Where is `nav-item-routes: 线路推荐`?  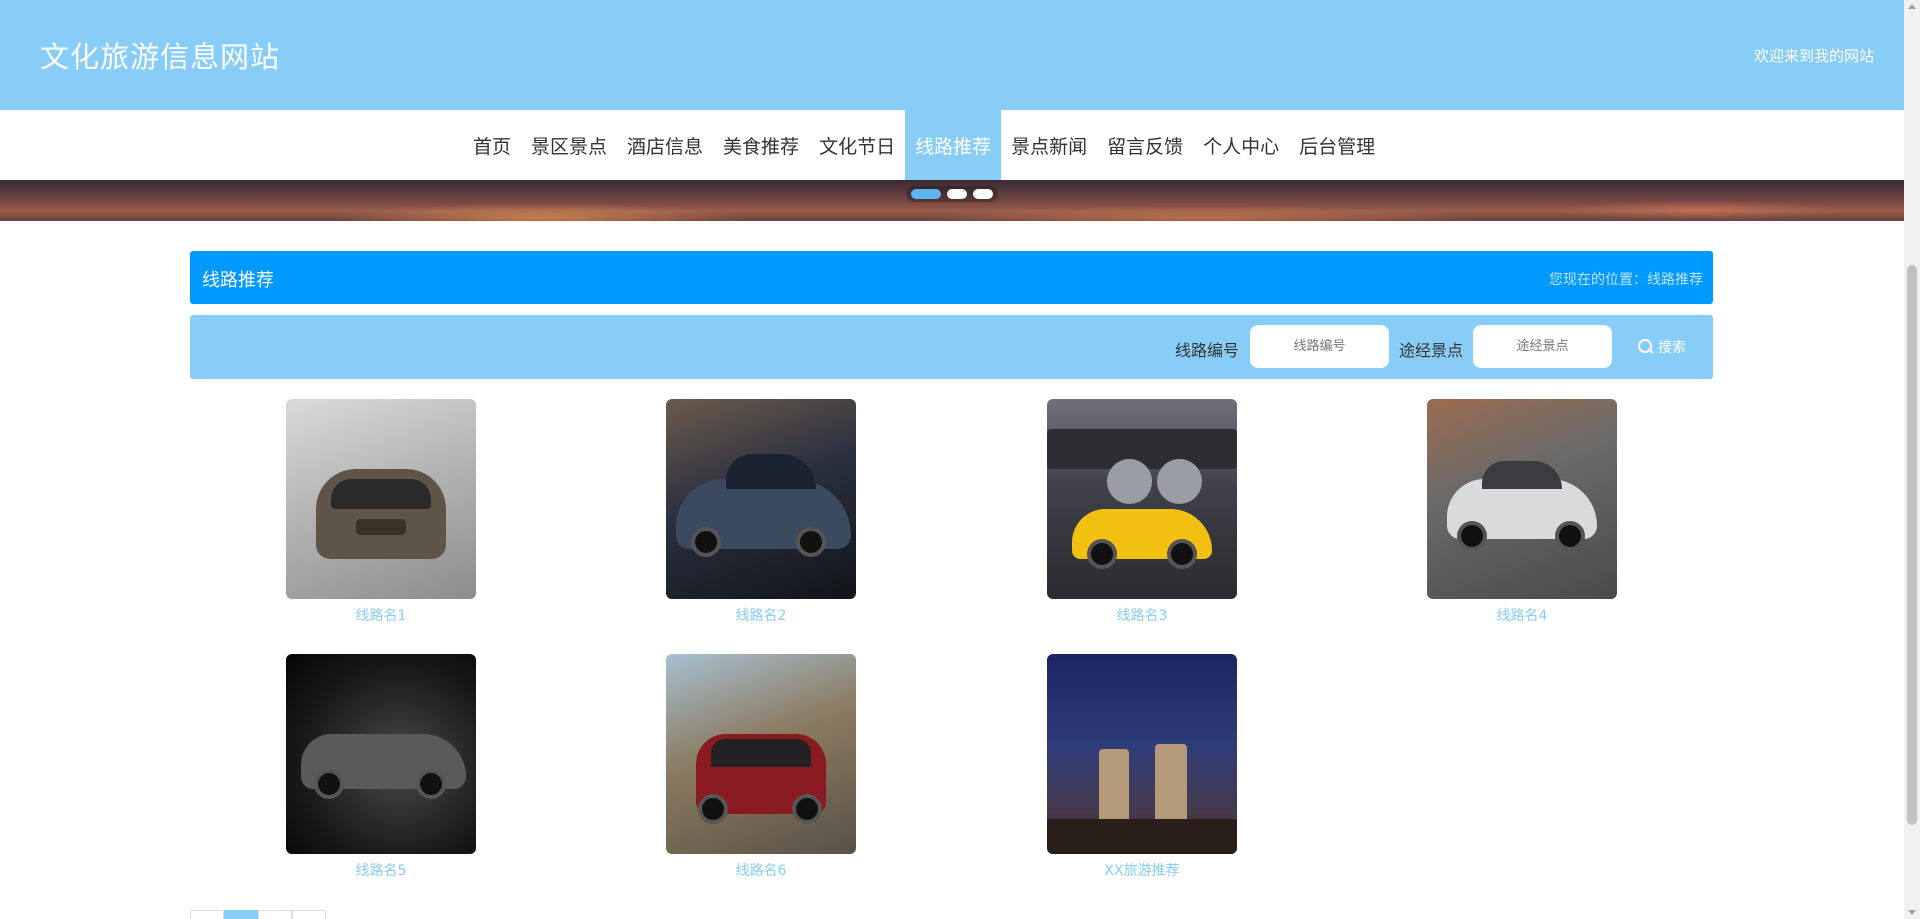 nav-item-routes: 线路推荐 is located at coordinates (953, 145).